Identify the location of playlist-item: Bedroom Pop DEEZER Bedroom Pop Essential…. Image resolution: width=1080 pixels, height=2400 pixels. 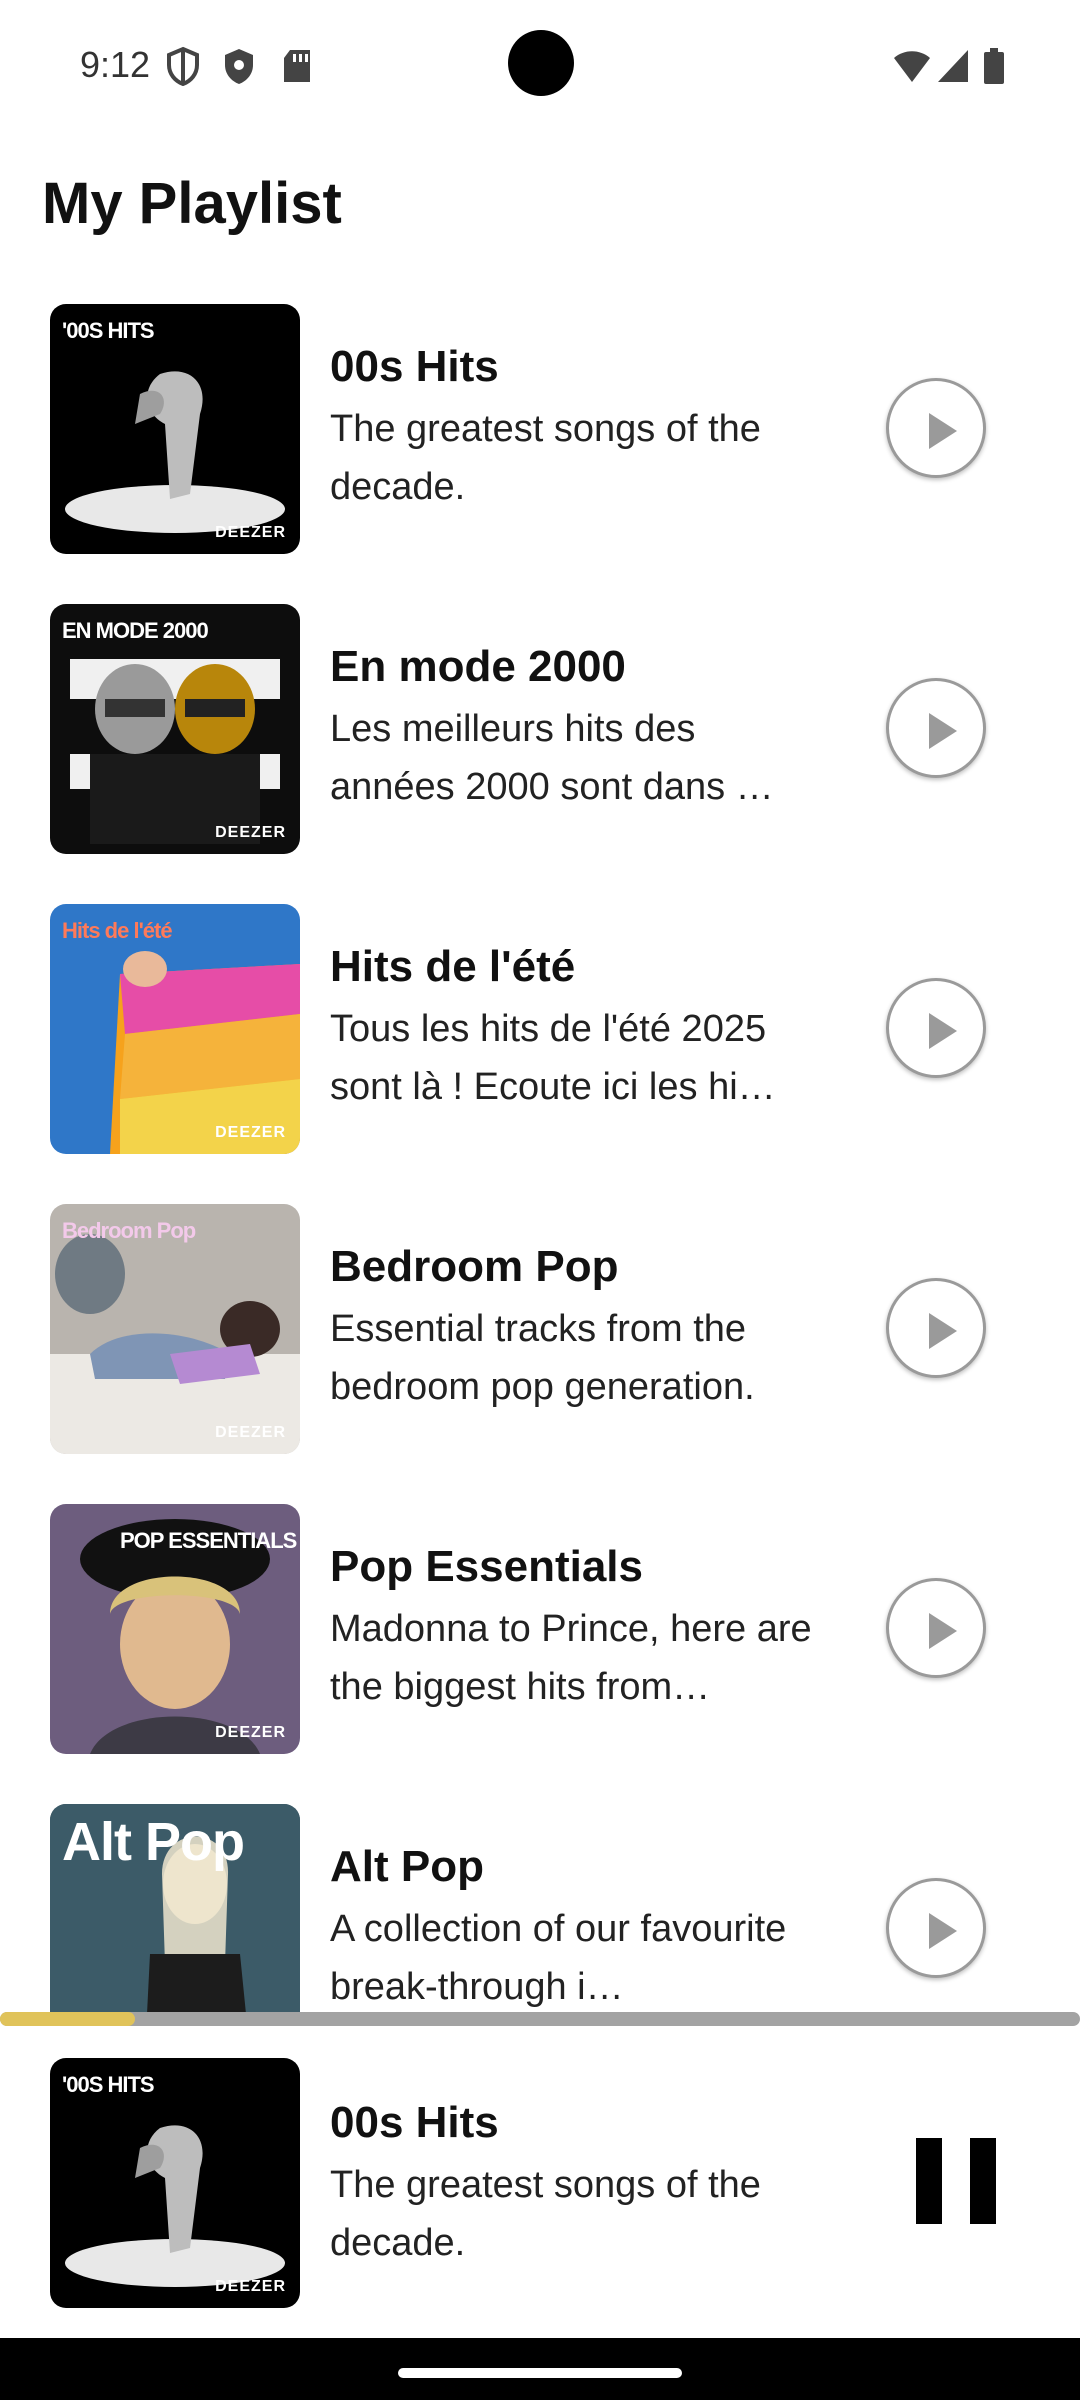
(540, 1350).